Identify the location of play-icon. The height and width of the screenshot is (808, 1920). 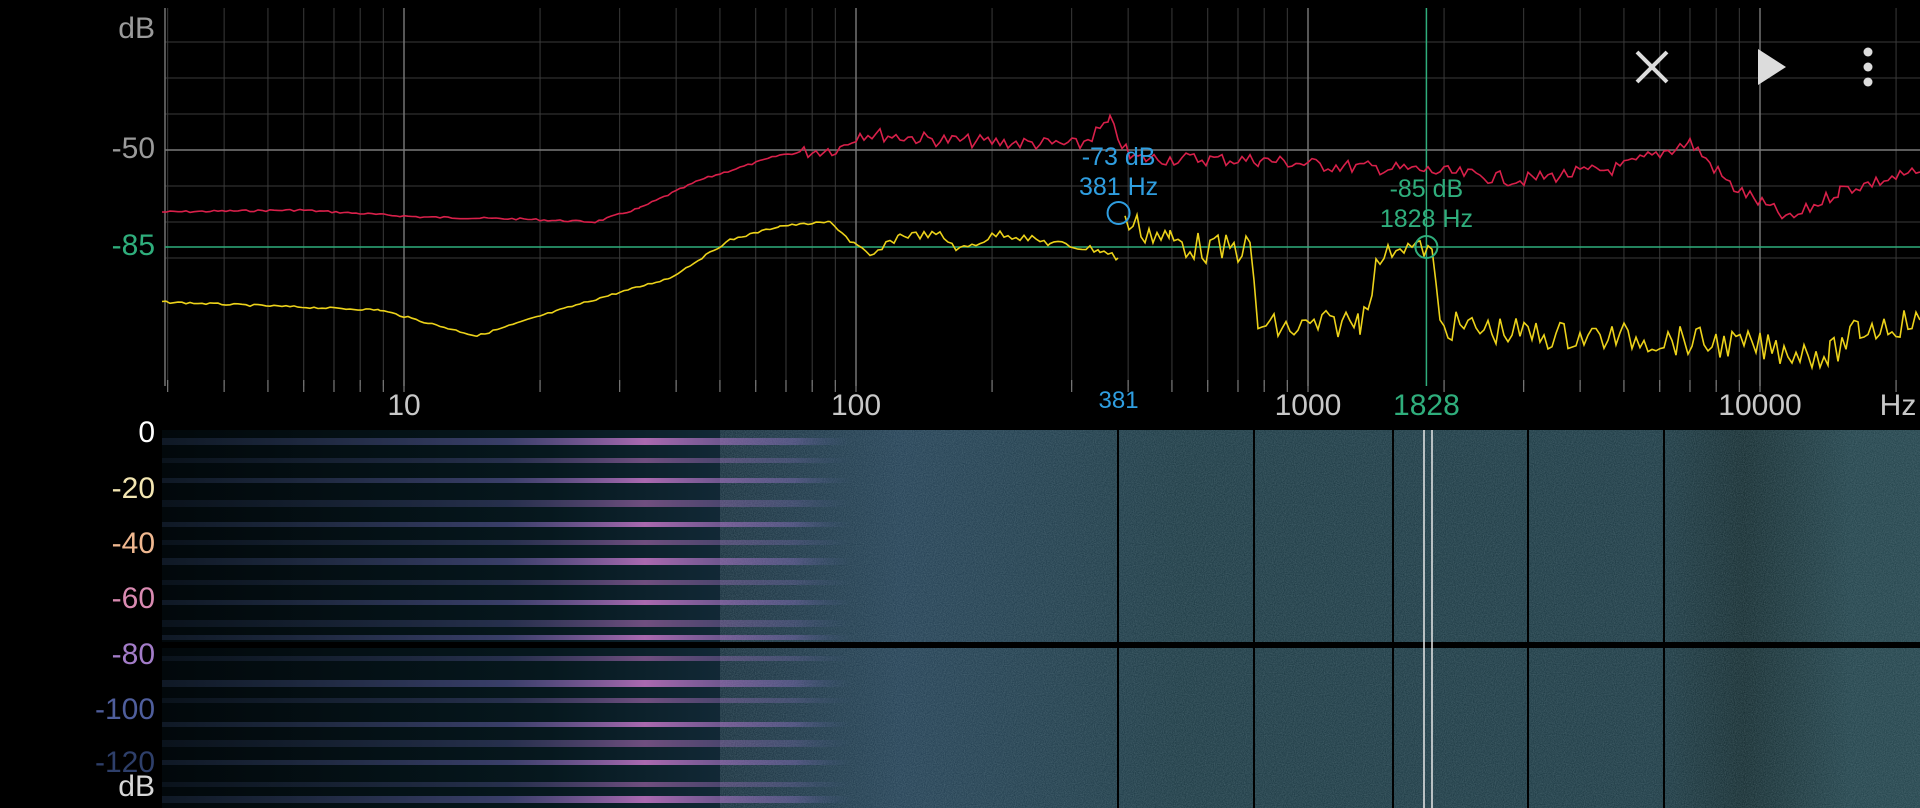
(1772, 67).